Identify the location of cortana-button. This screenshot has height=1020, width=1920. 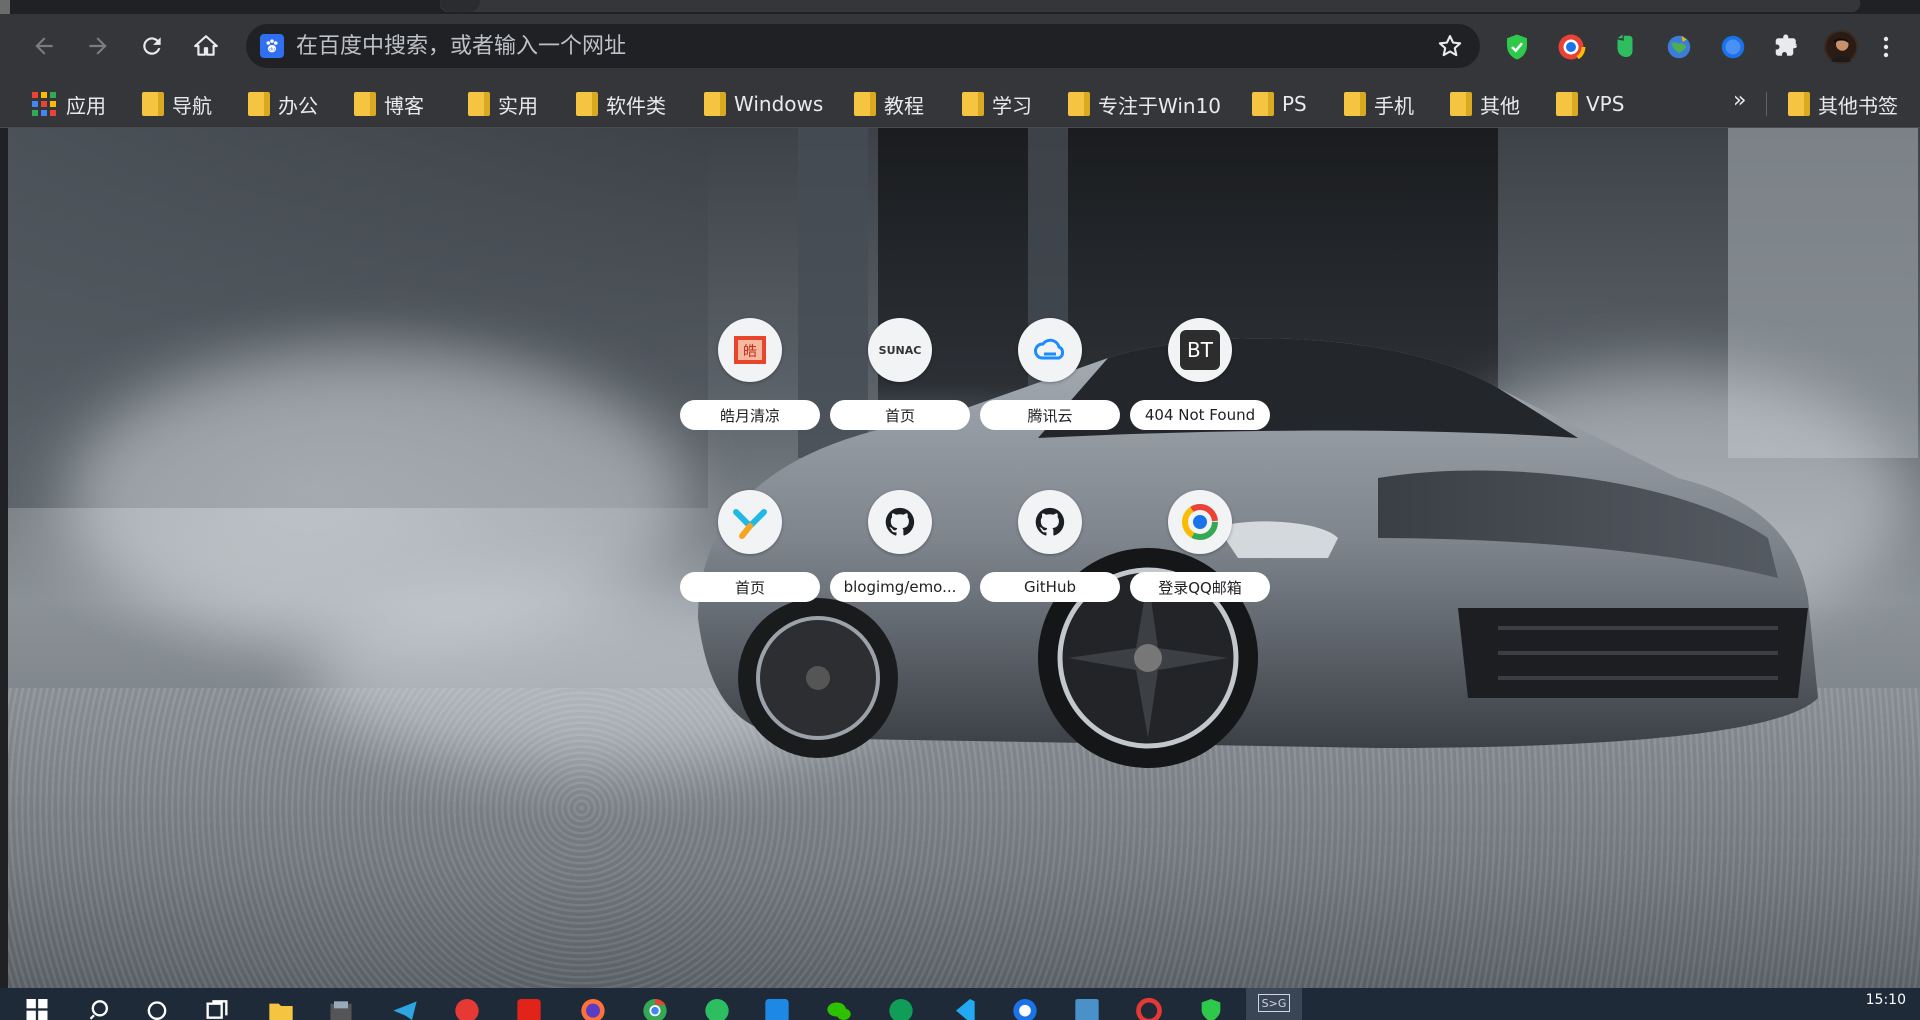
(157, 1006).